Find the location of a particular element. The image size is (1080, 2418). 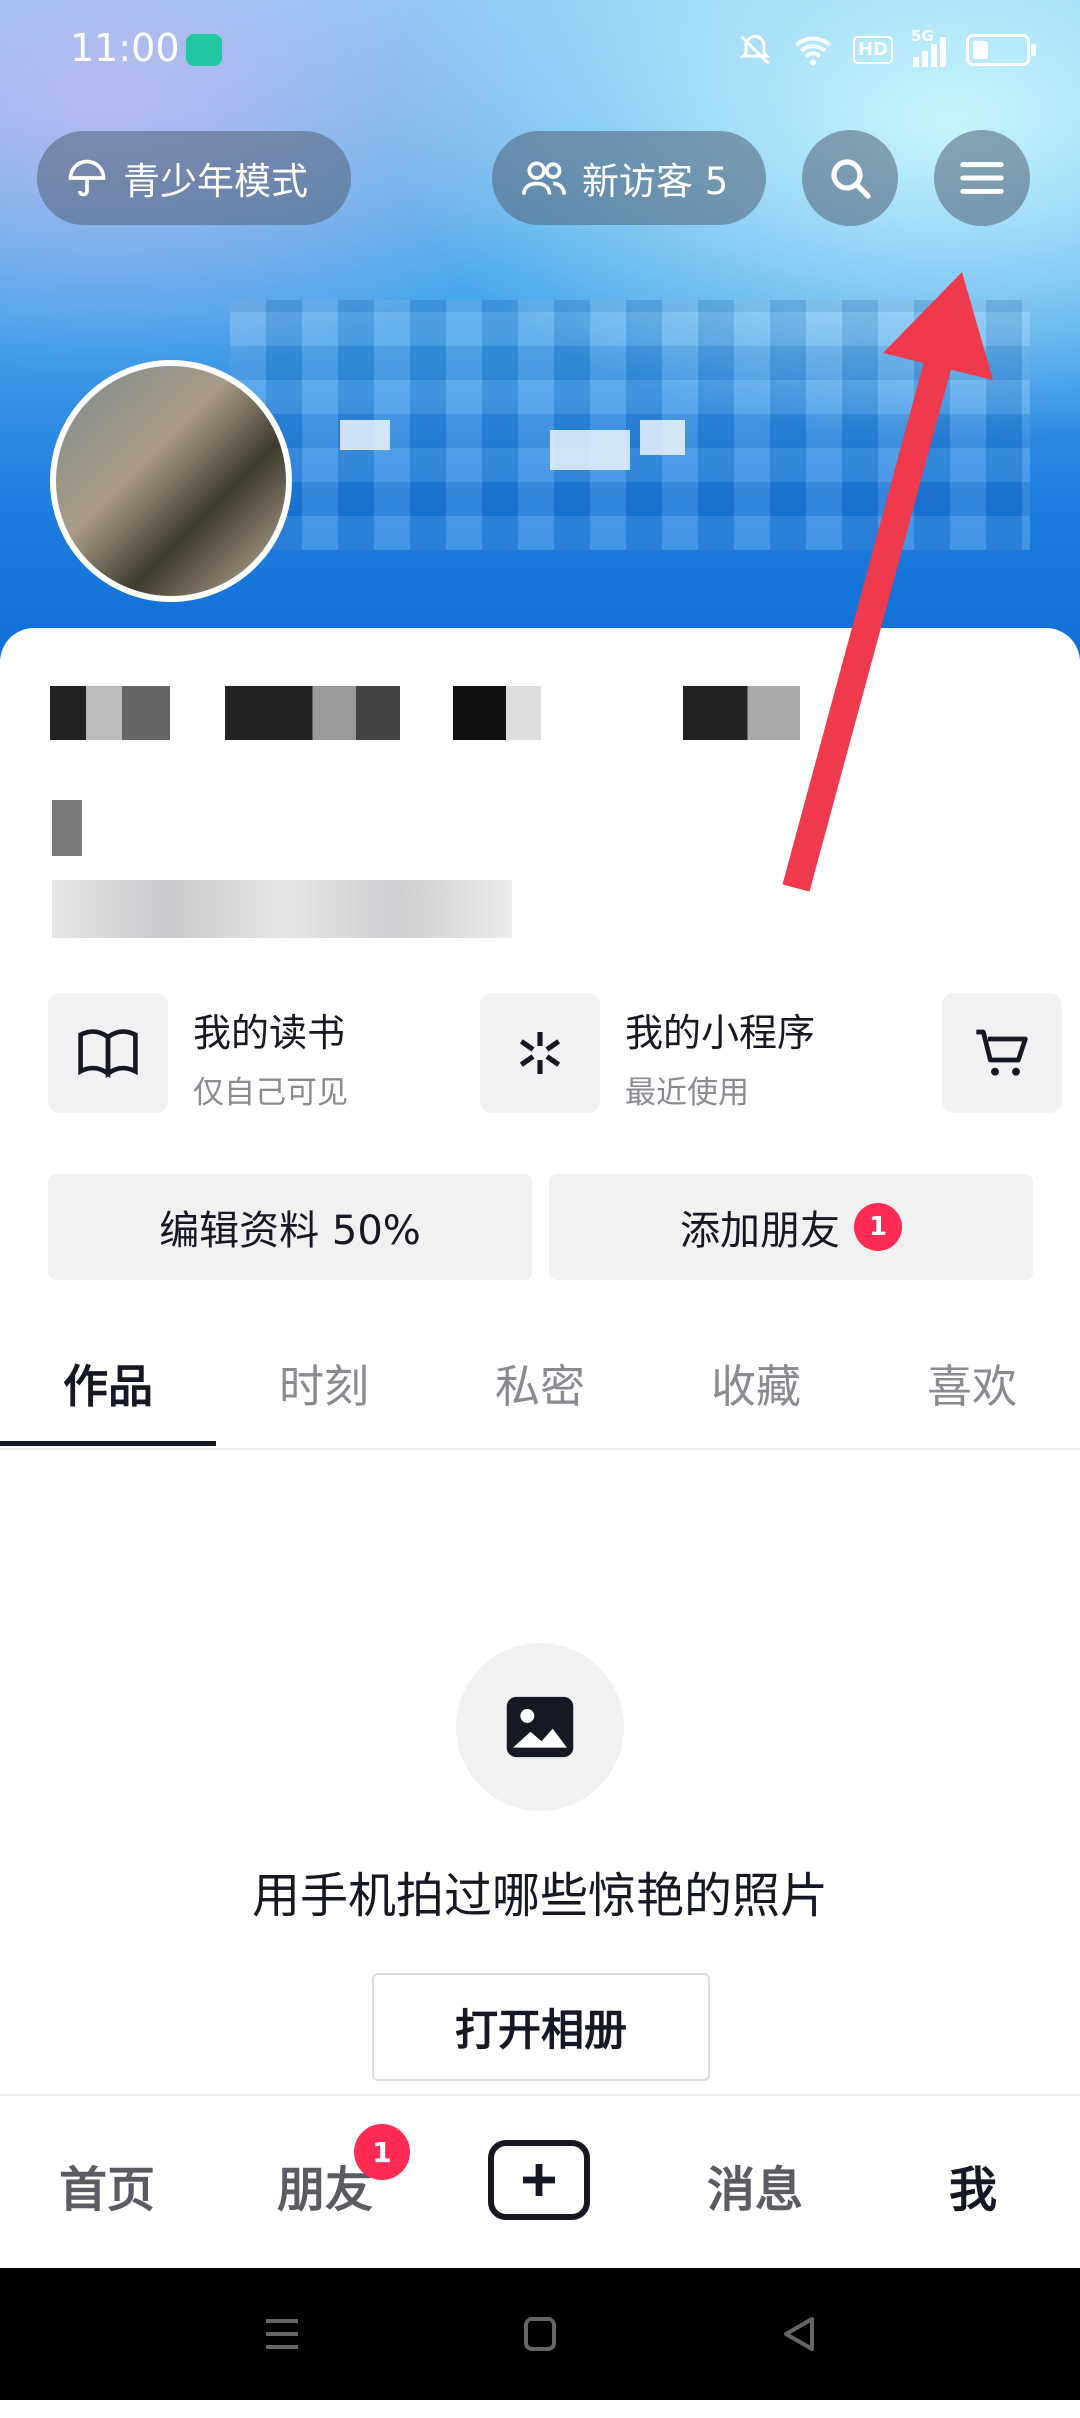

avatar is located at coordinates (171, 481).